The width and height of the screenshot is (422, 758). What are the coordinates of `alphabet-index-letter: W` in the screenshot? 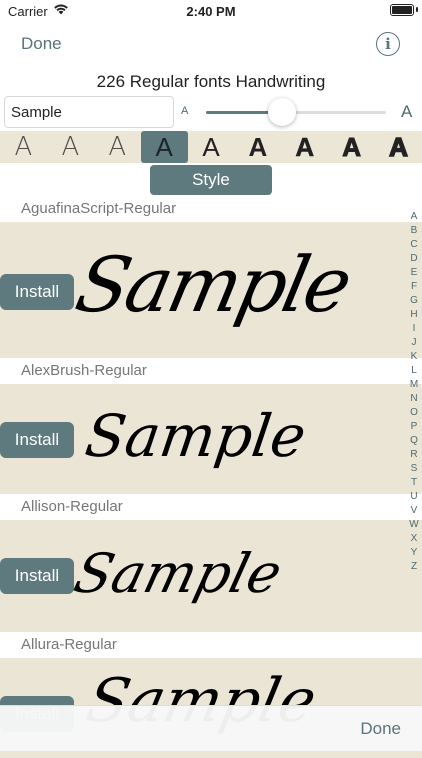 It's located at (414, 525).